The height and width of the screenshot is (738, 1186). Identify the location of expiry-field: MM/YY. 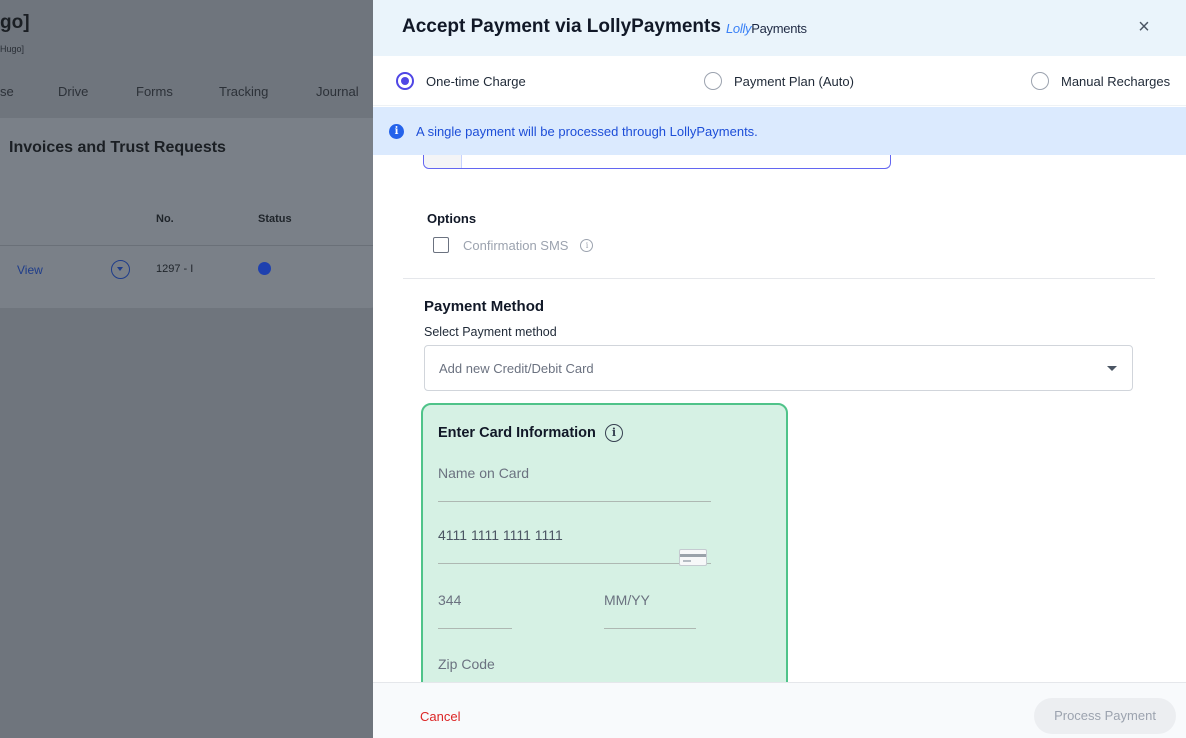
(650, 610).